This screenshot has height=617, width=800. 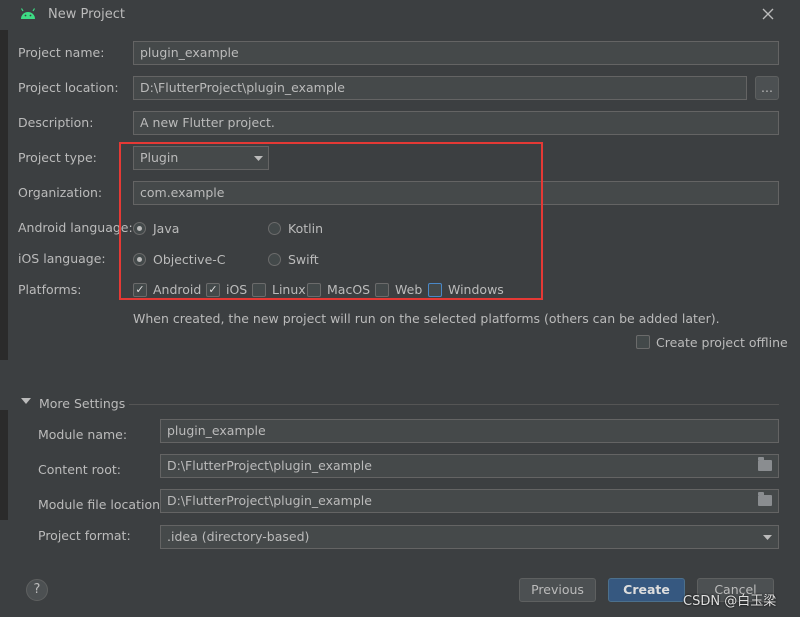 I want to click on module-file-location-label: Module file location:, so click(x=101, y=504).